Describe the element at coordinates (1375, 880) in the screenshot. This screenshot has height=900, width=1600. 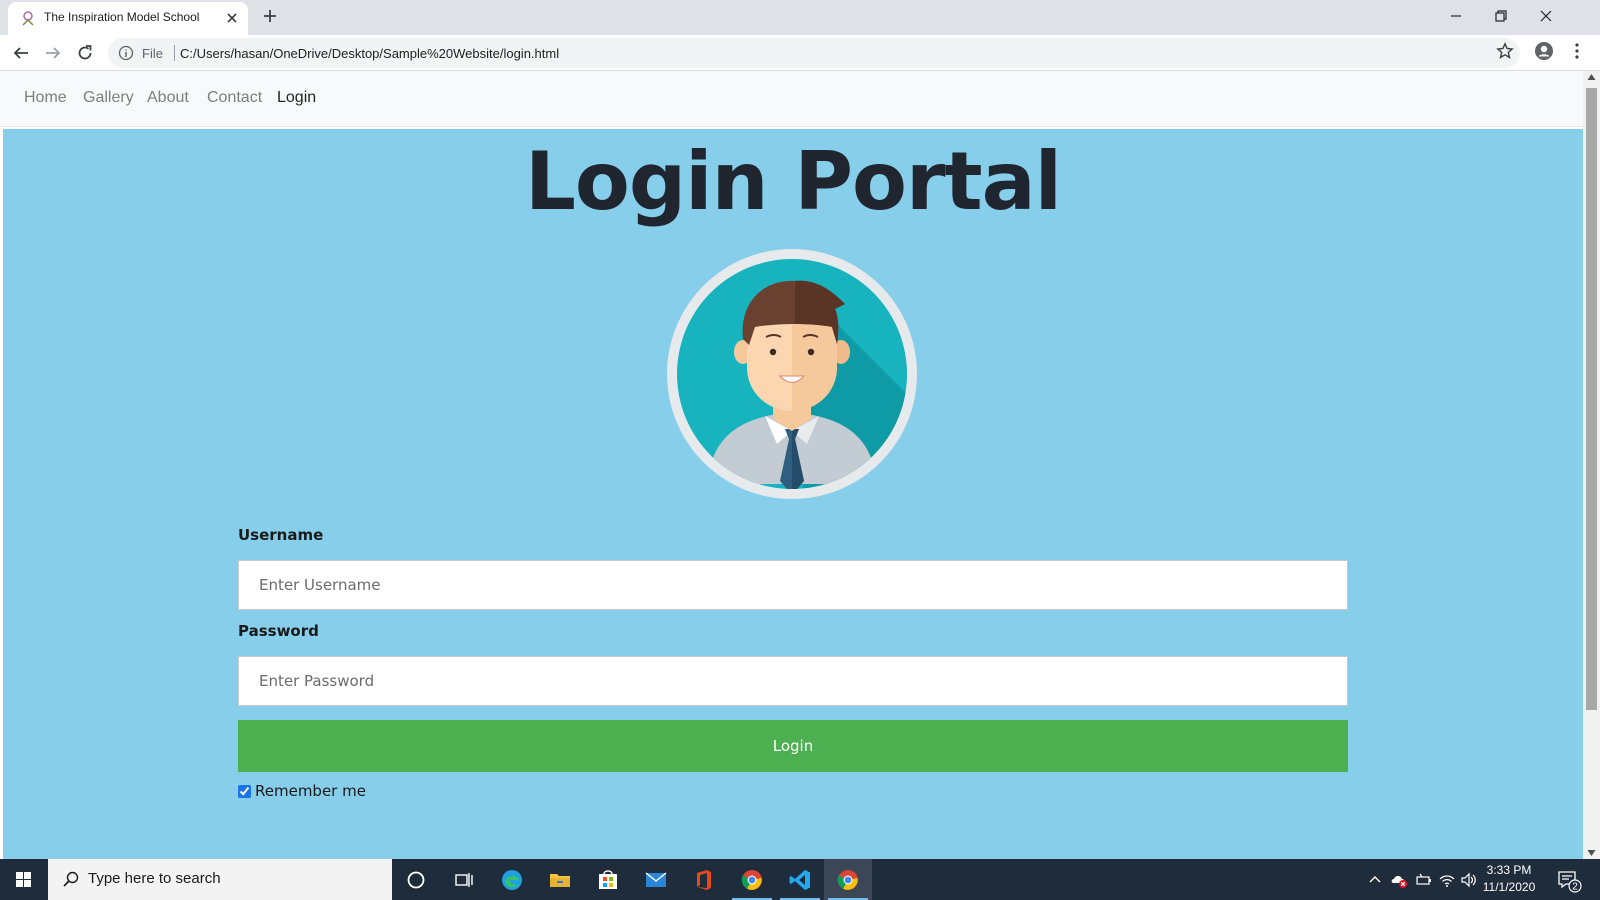
I see `chevron-up-icon` at that location.